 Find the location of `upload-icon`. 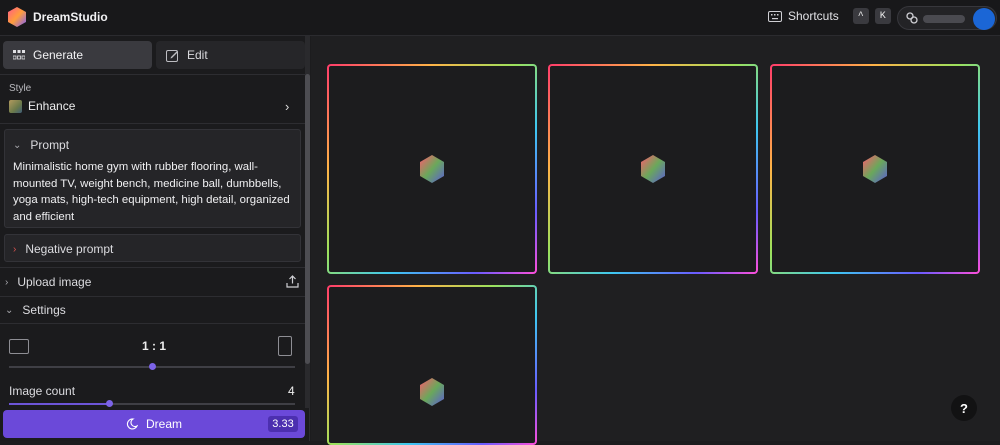

upload-icon is located at coordinates (292, 281).